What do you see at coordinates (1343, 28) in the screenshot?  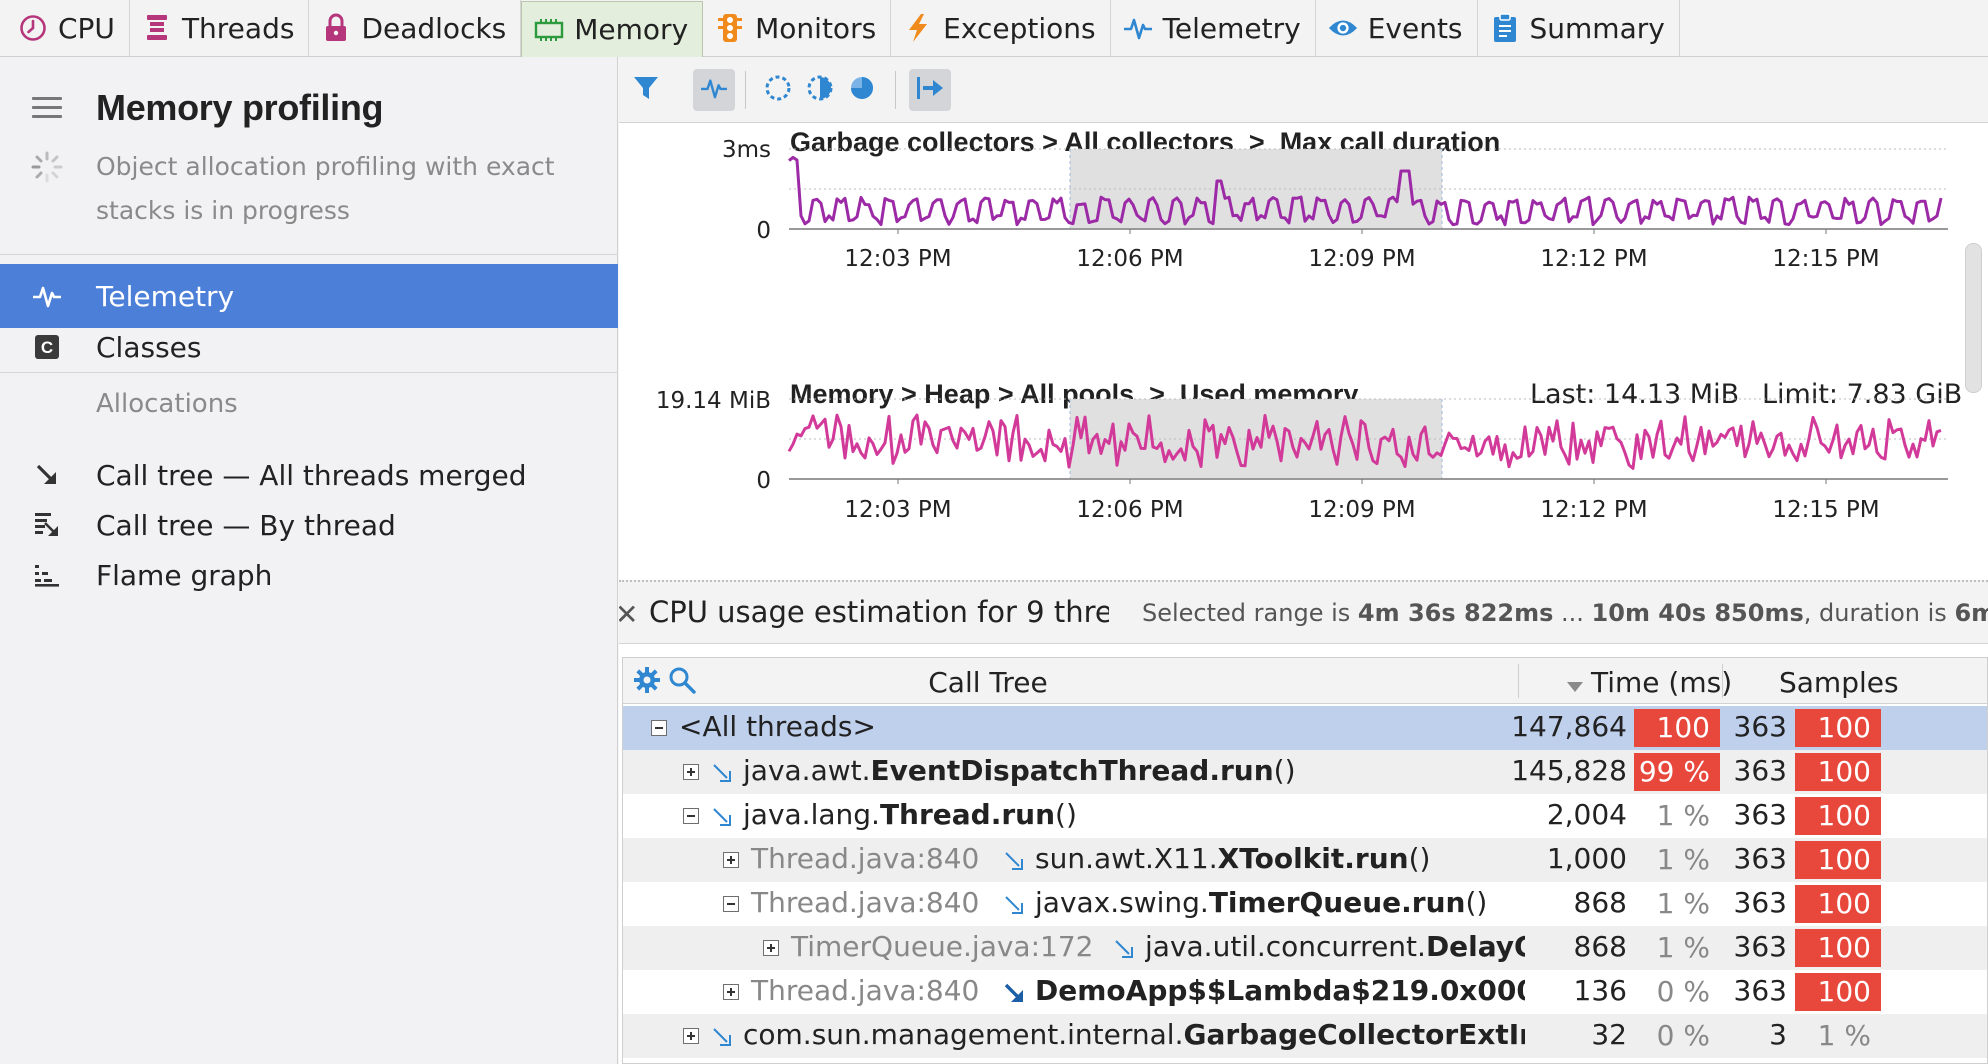 I see `eye-icon` at bounding box center [1343, 28].